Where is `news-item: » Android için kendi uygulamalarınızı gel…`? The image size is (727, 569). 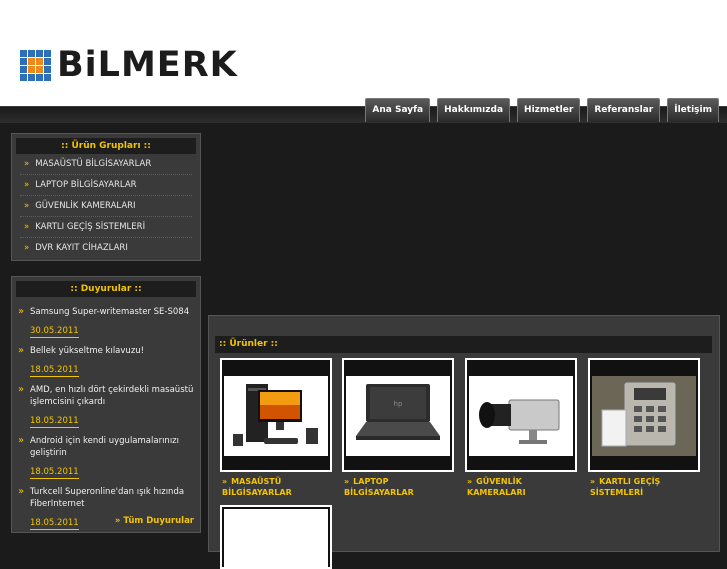 news-item: » Android için kendi uygulamalarınızı gel… is located at coordinates (106, 457).